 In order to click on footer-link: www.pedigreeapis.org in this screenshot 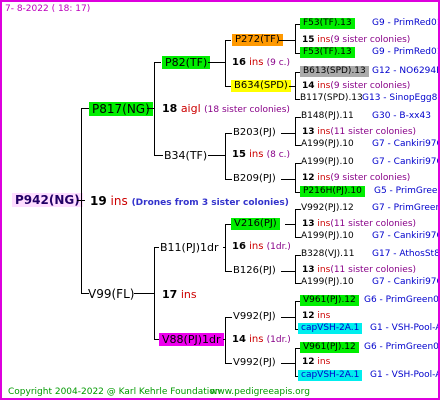, I will do `click(260, 392)`.